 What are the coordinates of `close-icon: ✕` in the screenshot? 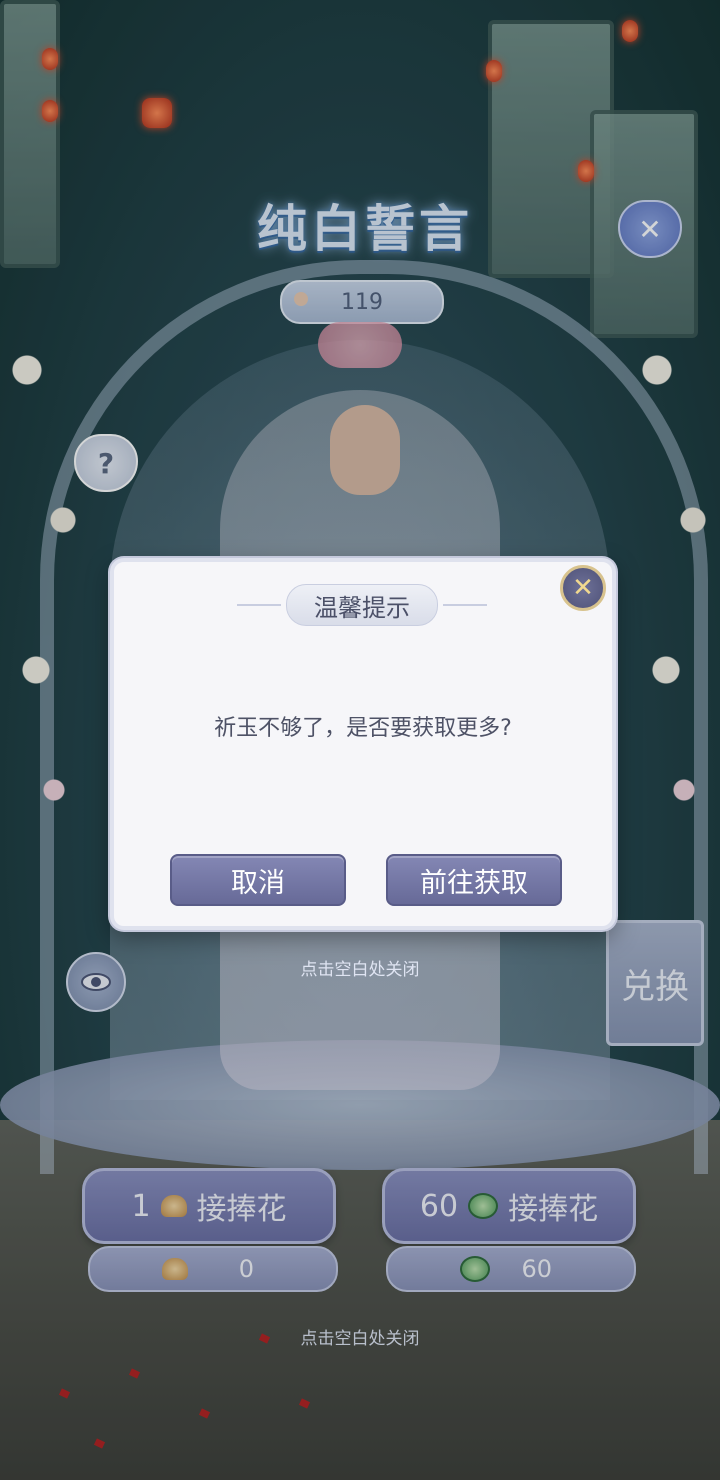 It's located at (583, 588).